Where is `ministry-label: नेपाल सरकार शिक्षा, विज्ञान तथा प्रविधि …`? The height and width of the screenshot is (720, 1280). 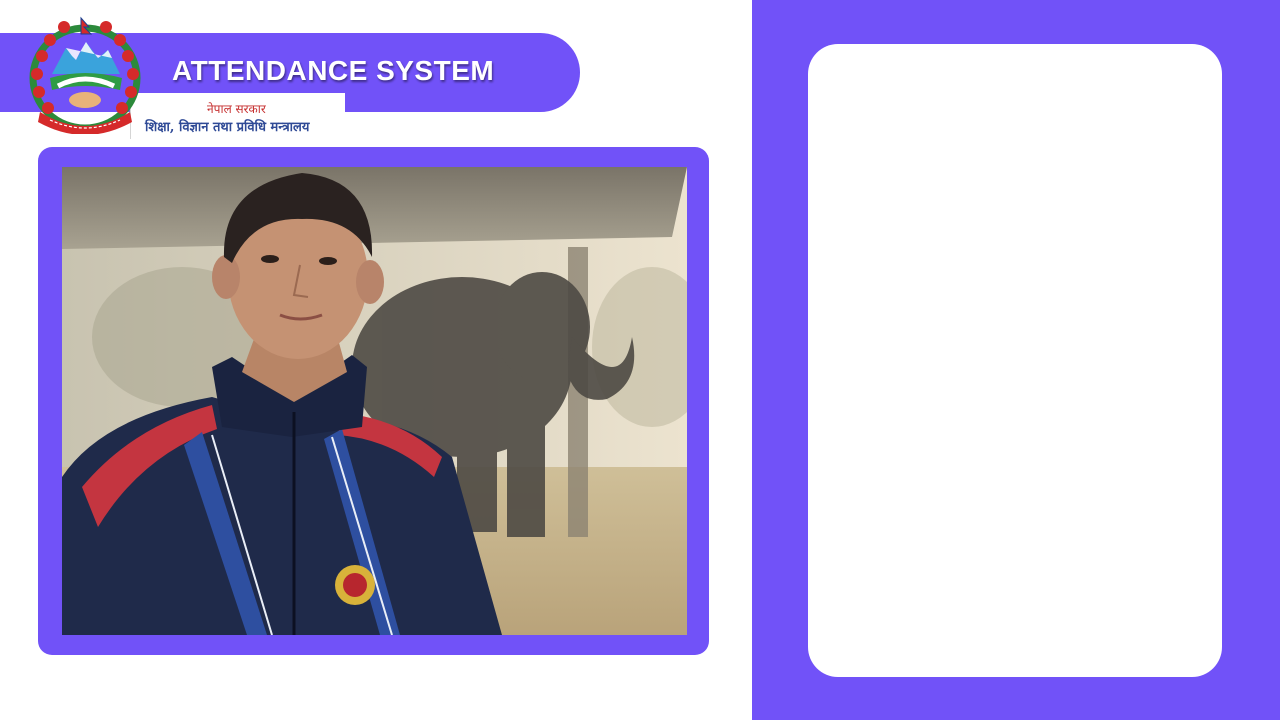
ministry-label: नेपाल सरकार शिक्षा, विज्ञान तथा प्रविधि … is located at coordinates (237, 116).